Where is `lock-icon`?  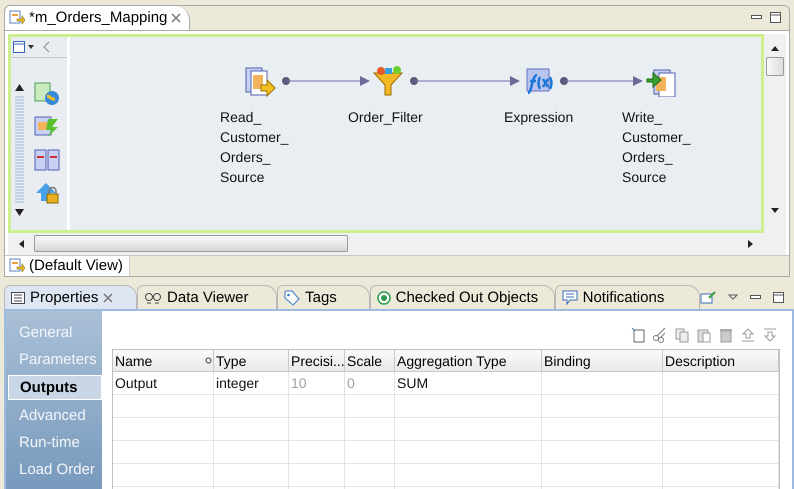
lock-icon is located at coordinates (47, 192).